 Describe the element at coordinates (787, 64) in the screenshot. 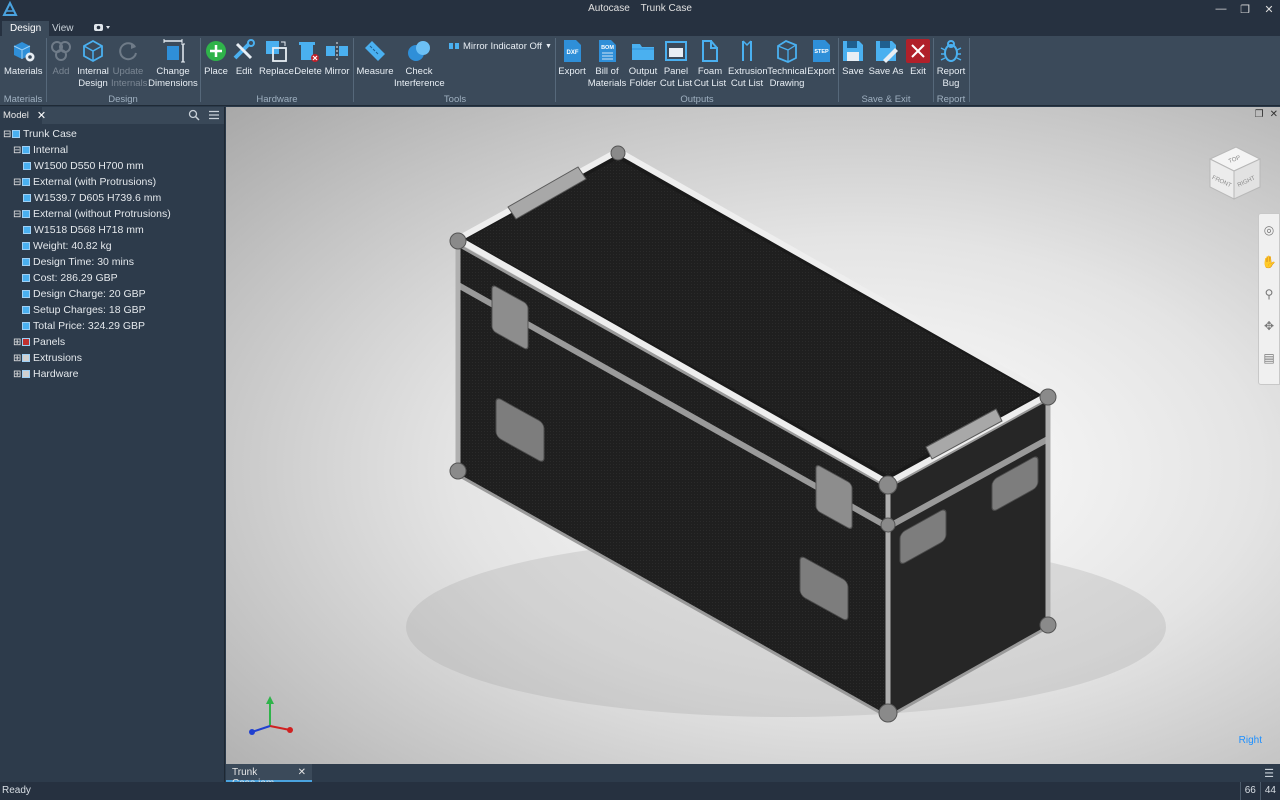

I see `technical-drawing-button: Technical Drawing` at that location.